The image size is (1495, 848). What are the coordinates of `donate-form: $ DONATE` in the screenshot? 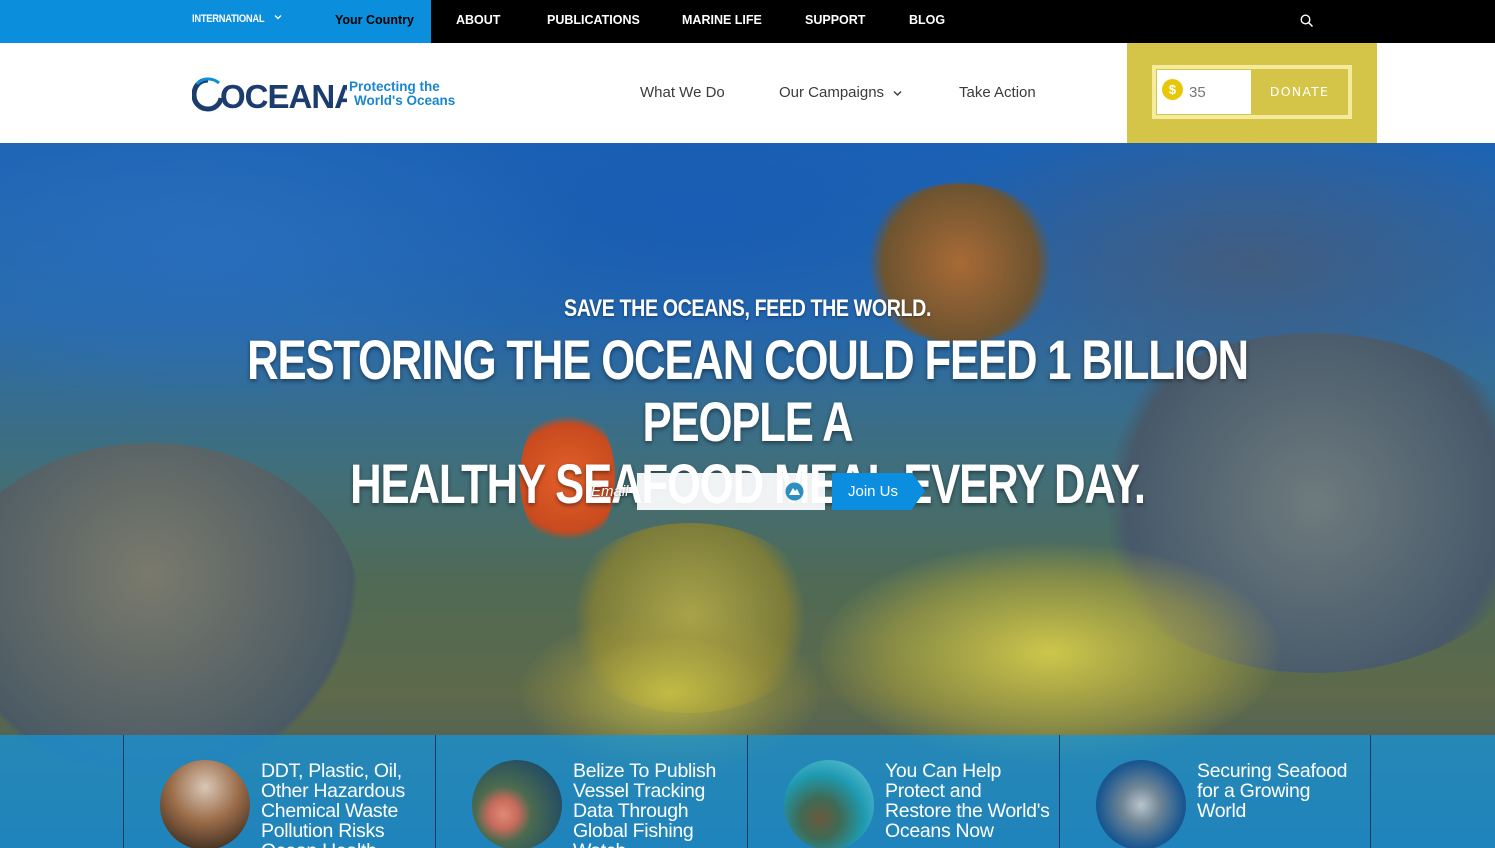 It's located at (1252, 92).